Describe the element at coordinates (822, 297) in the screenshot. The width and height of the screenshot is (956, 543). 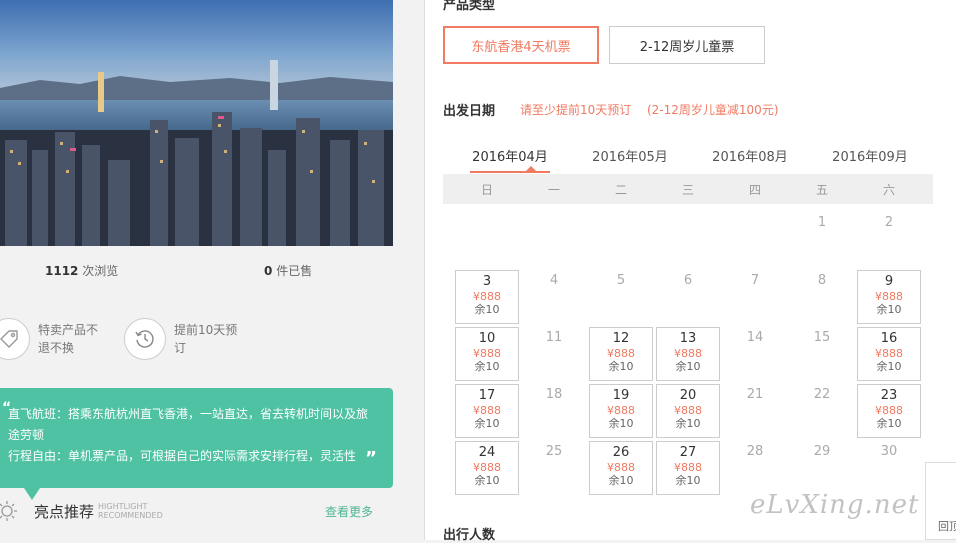
I see `calendar-day: 8` at that location.